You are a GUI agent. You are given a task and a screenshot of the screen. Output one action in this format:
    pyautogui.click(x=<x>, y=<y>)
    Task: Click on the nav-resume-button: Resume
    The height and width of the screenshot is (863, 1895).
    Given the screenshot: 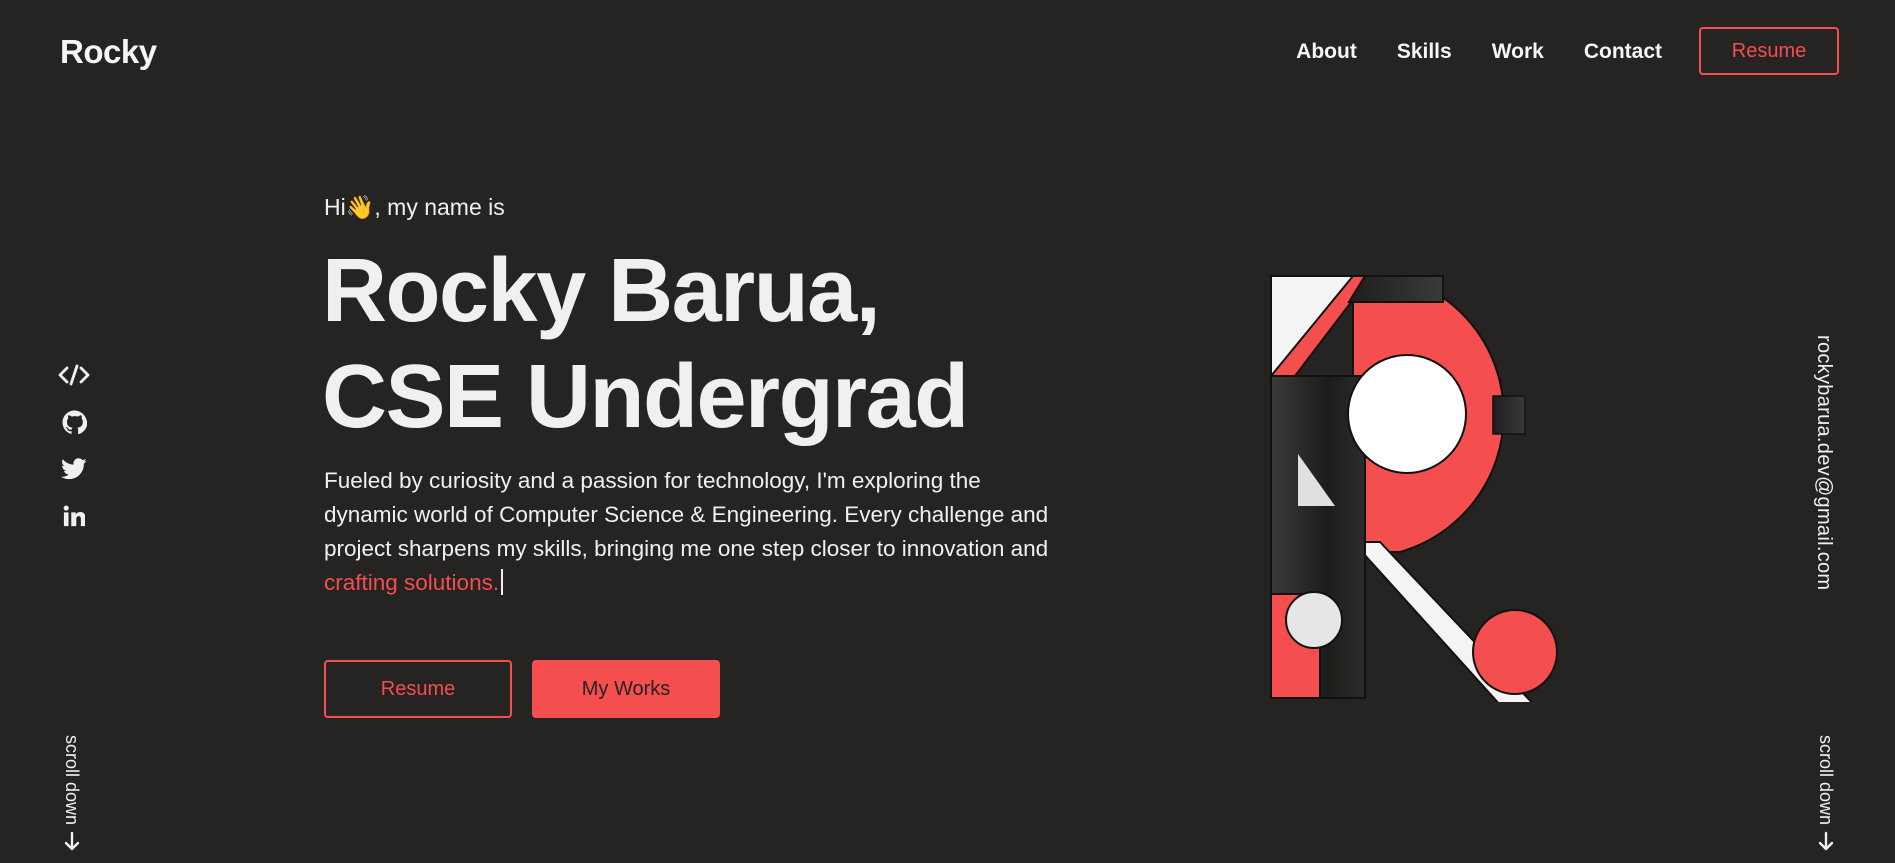 What is the action you would take?
    pyautogui.click(x=1769, y=51)
    